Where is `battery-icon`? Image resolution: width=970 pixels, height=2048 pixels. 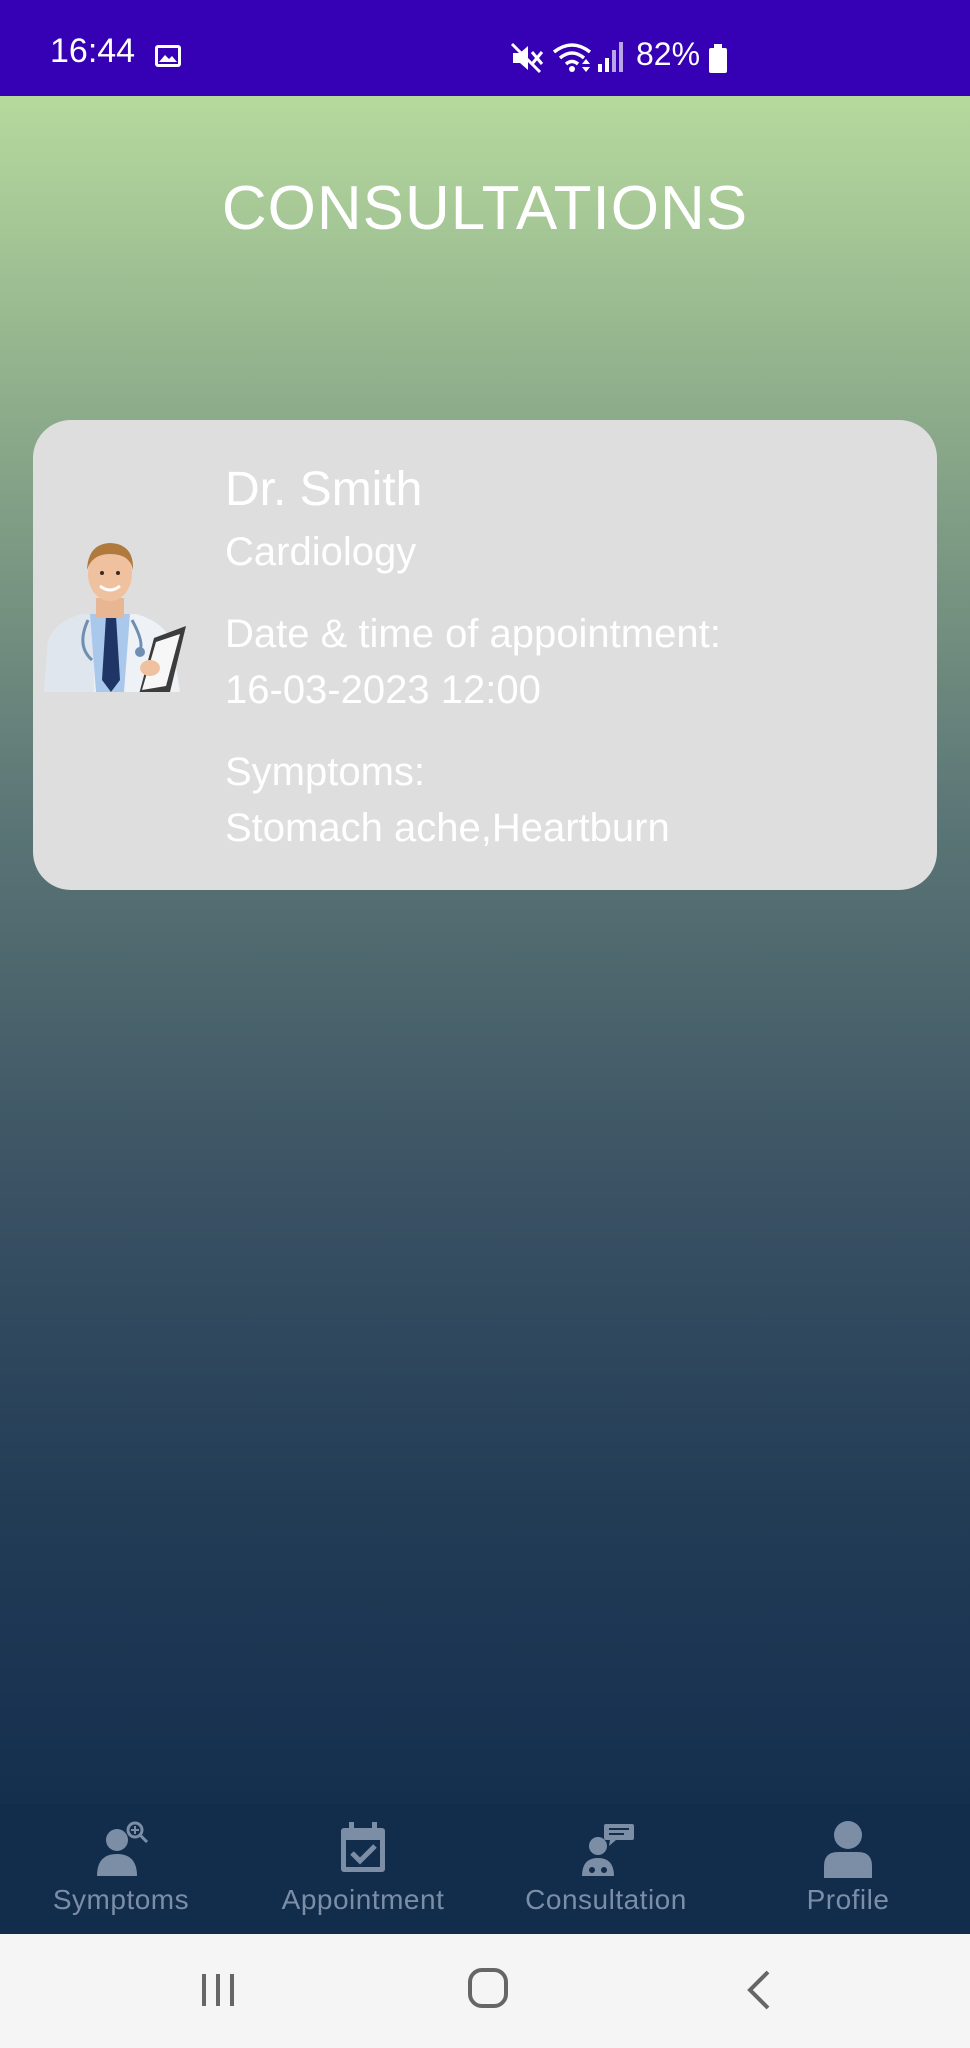 battery-icon is located at coordinates (718, 58).